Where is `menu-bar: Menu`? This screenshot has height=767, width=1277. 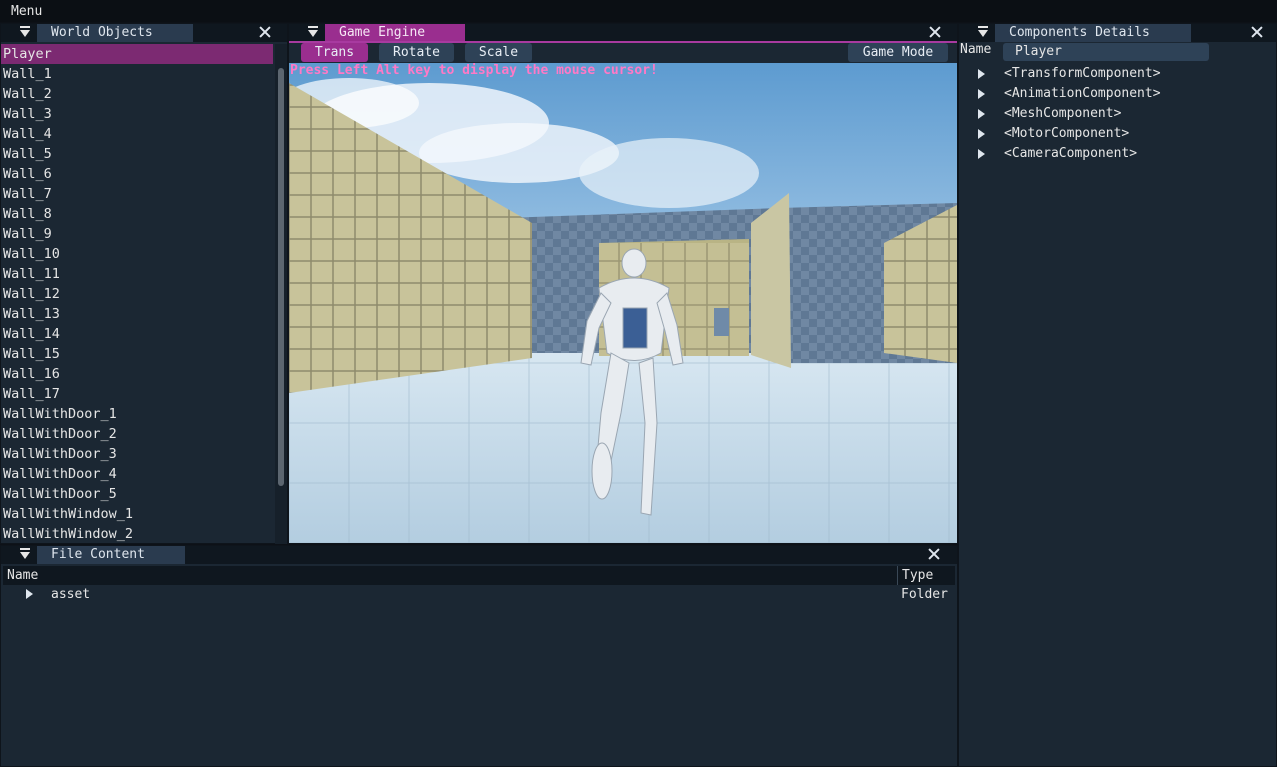
menu-bar: Menu is located at coordinates (638, 11).